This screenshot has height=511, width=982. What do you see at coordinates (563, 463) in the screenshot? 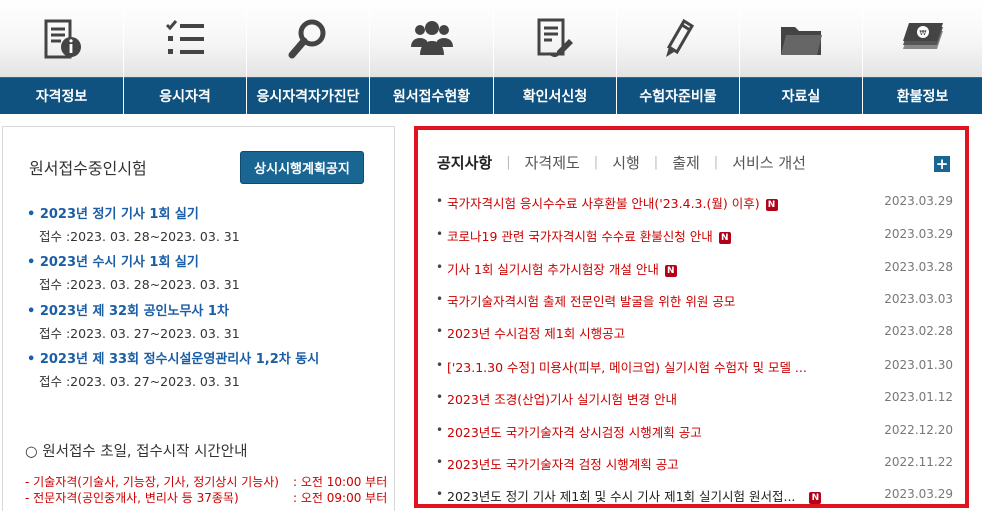
I see `notice-title-link: 2023년도 국가기술자격 검정 시행계획 공고` at bounding box center [563, 463].